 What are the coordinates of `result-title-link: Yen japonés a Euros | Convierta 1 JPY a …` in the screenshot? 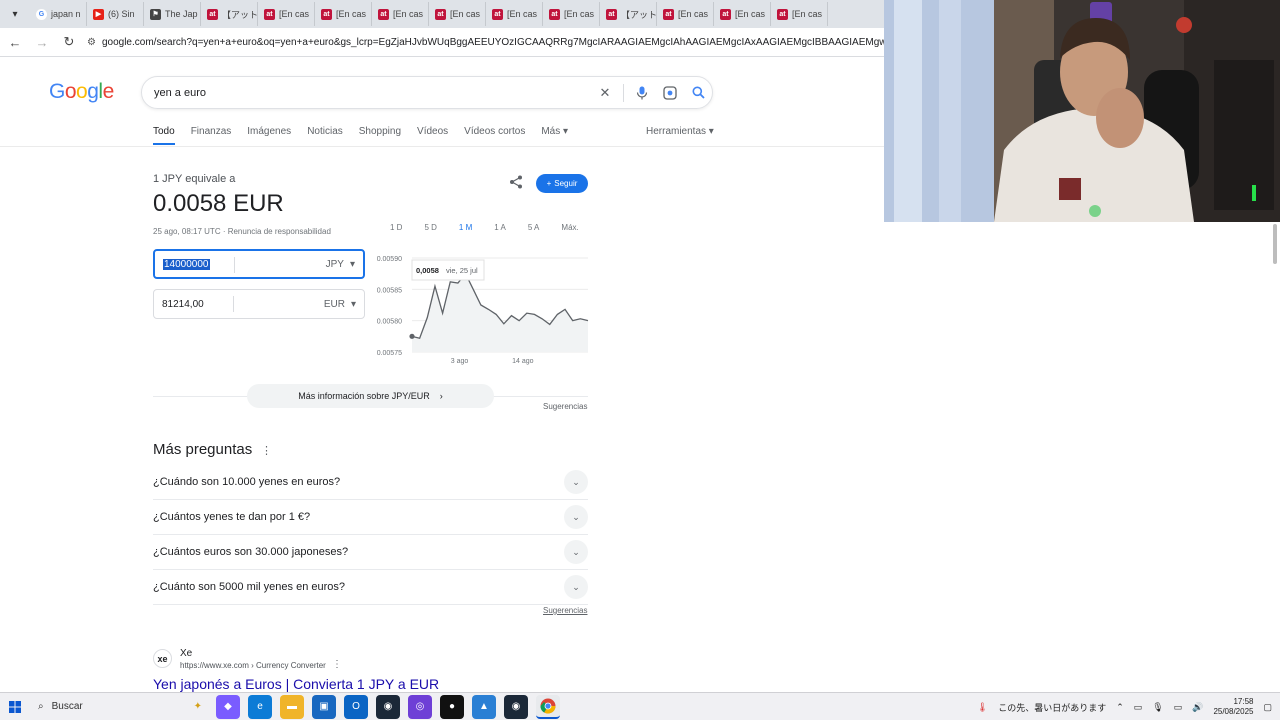 It's located at (296, 684).